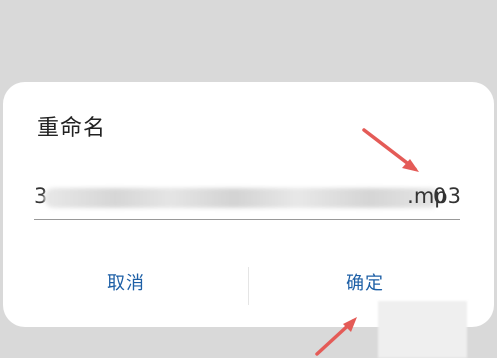  What do you see at coordinates (247, 219) in the screenshot?
I see `input-underline` at bounding box center [247, 219].